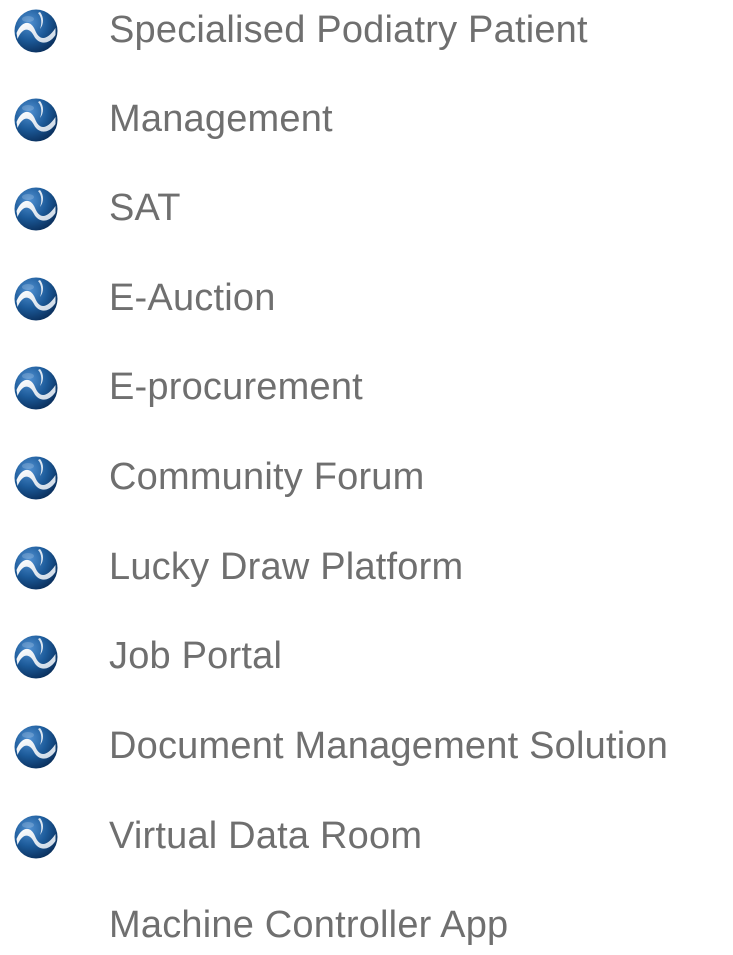 Image resolution: width=733 pixels, height=955 pixels. What do you see at coordinates (366, 387) in the screenshot?
I see `list-item: E-procurement` at bounding box center [366, 387].